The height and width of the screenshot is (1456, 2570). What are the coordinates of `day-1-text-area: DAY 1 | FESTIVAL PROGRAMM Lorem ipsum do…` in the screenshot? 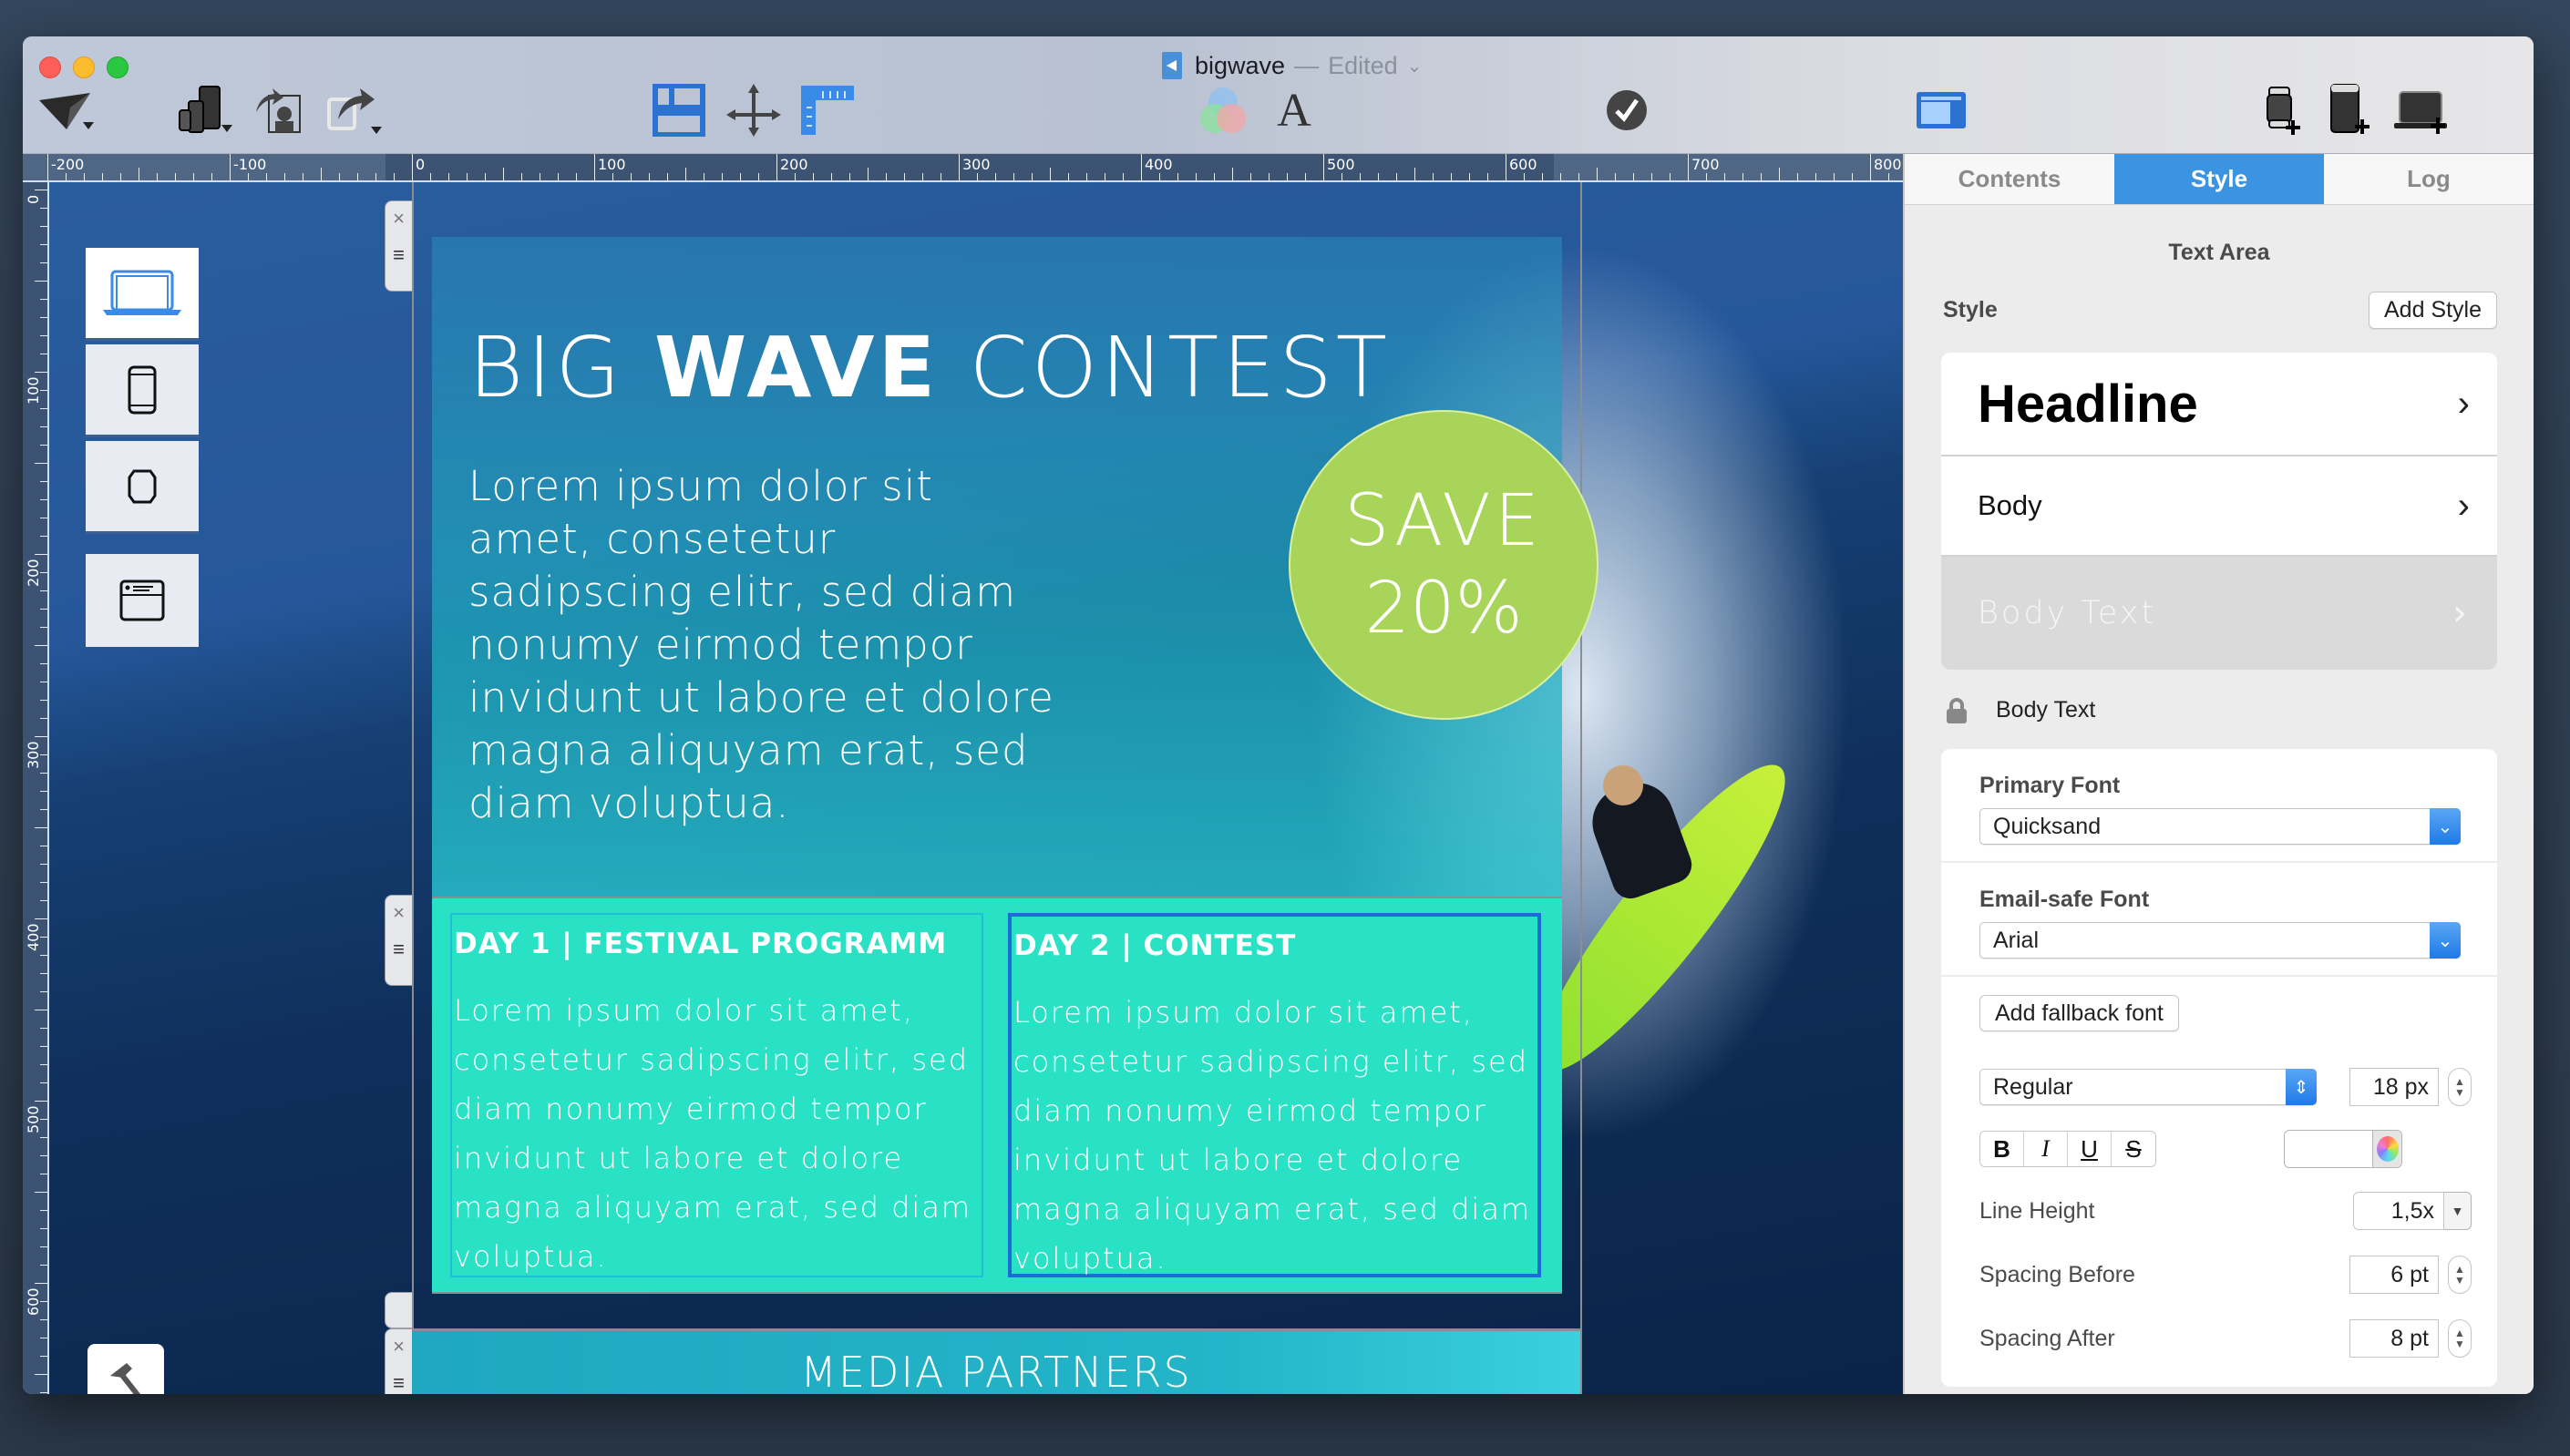 It's located at (717, 1095).